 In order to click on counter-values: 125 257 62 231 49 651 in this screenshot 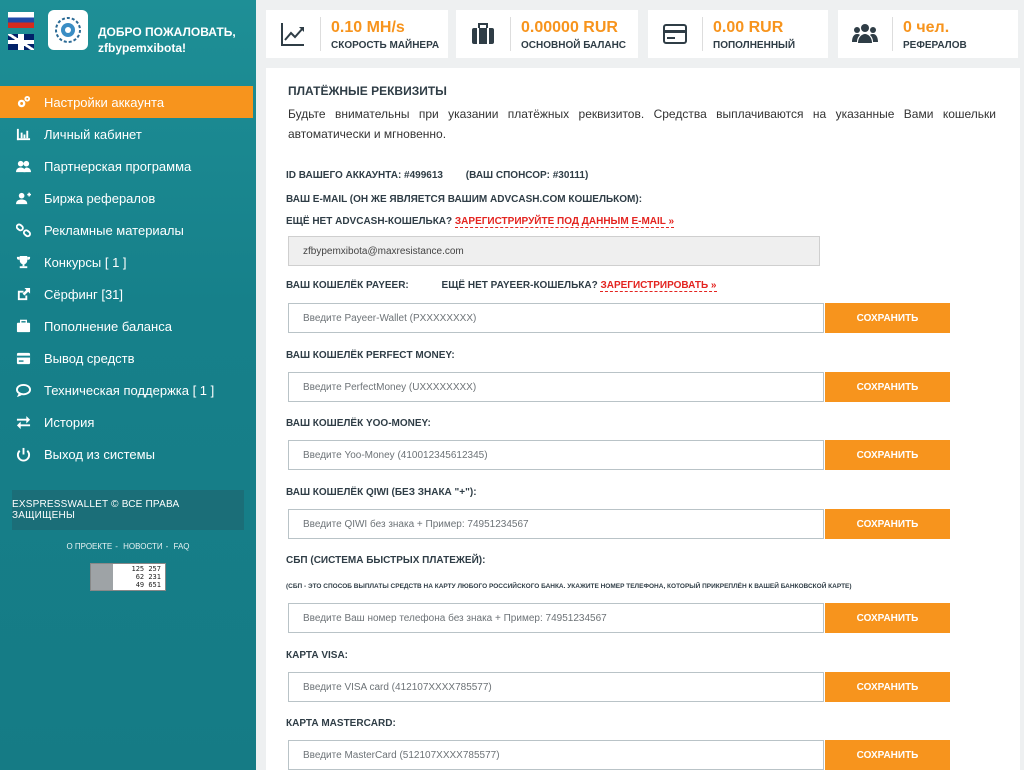, I will do `click(139, 577)`.